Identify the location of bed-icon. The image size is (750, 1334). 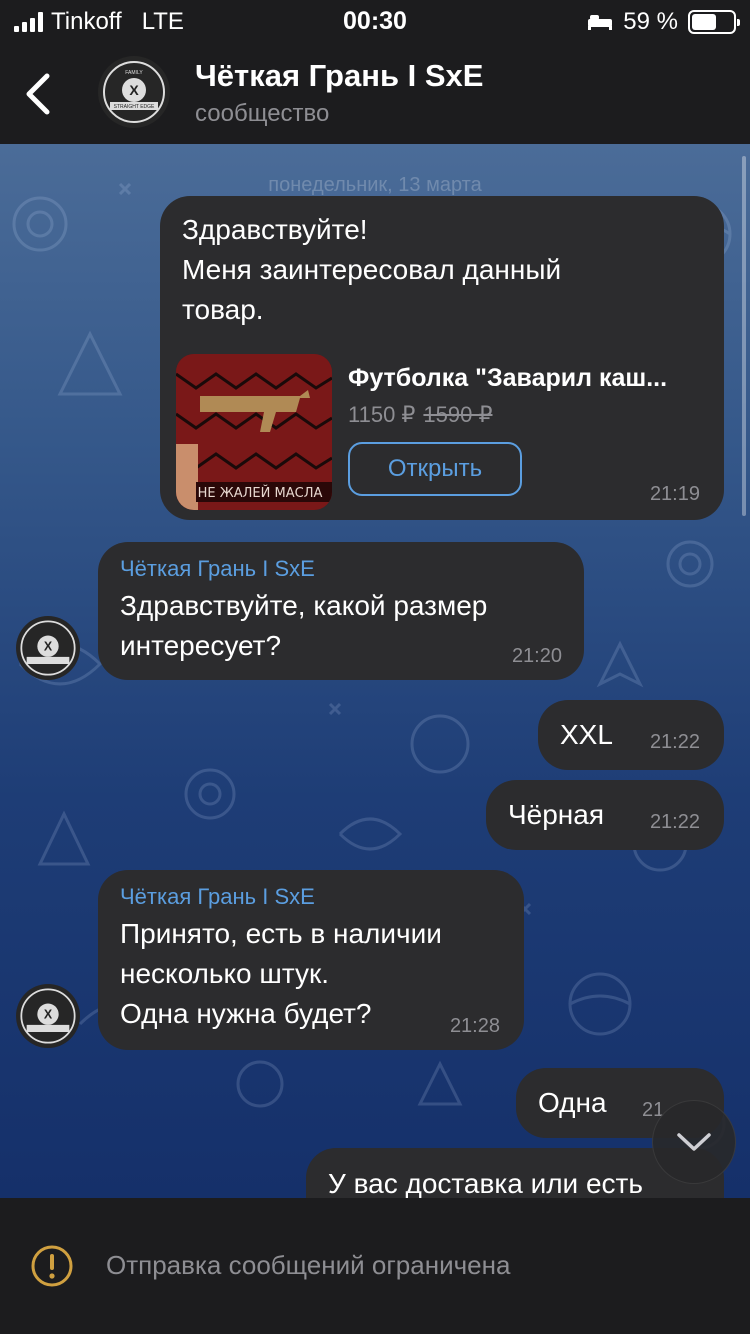
(600, 22).